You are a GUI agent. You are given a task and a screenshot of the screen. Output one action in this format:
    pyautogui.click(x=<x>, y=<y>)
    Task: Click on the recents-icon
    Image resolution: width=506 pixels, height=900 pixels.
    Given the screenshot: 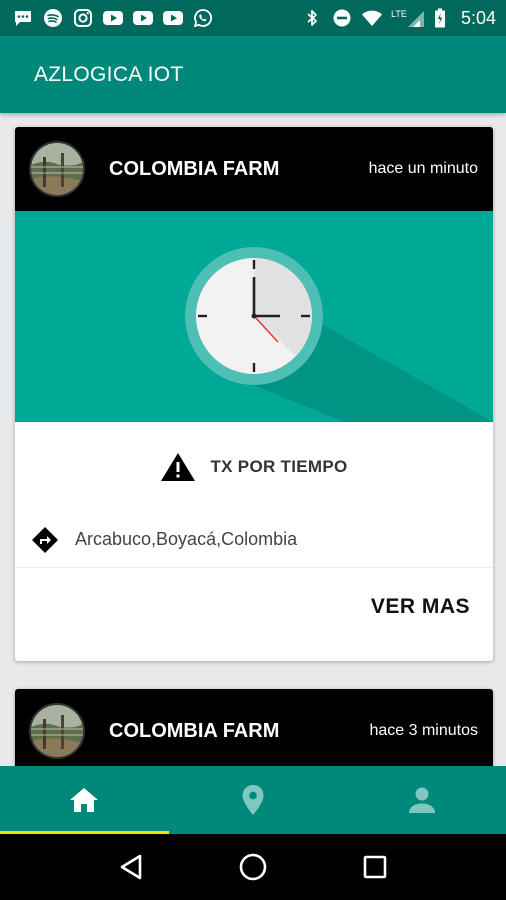 What is the action you would take?
    pyautogui.click(x=375, y=867)
    